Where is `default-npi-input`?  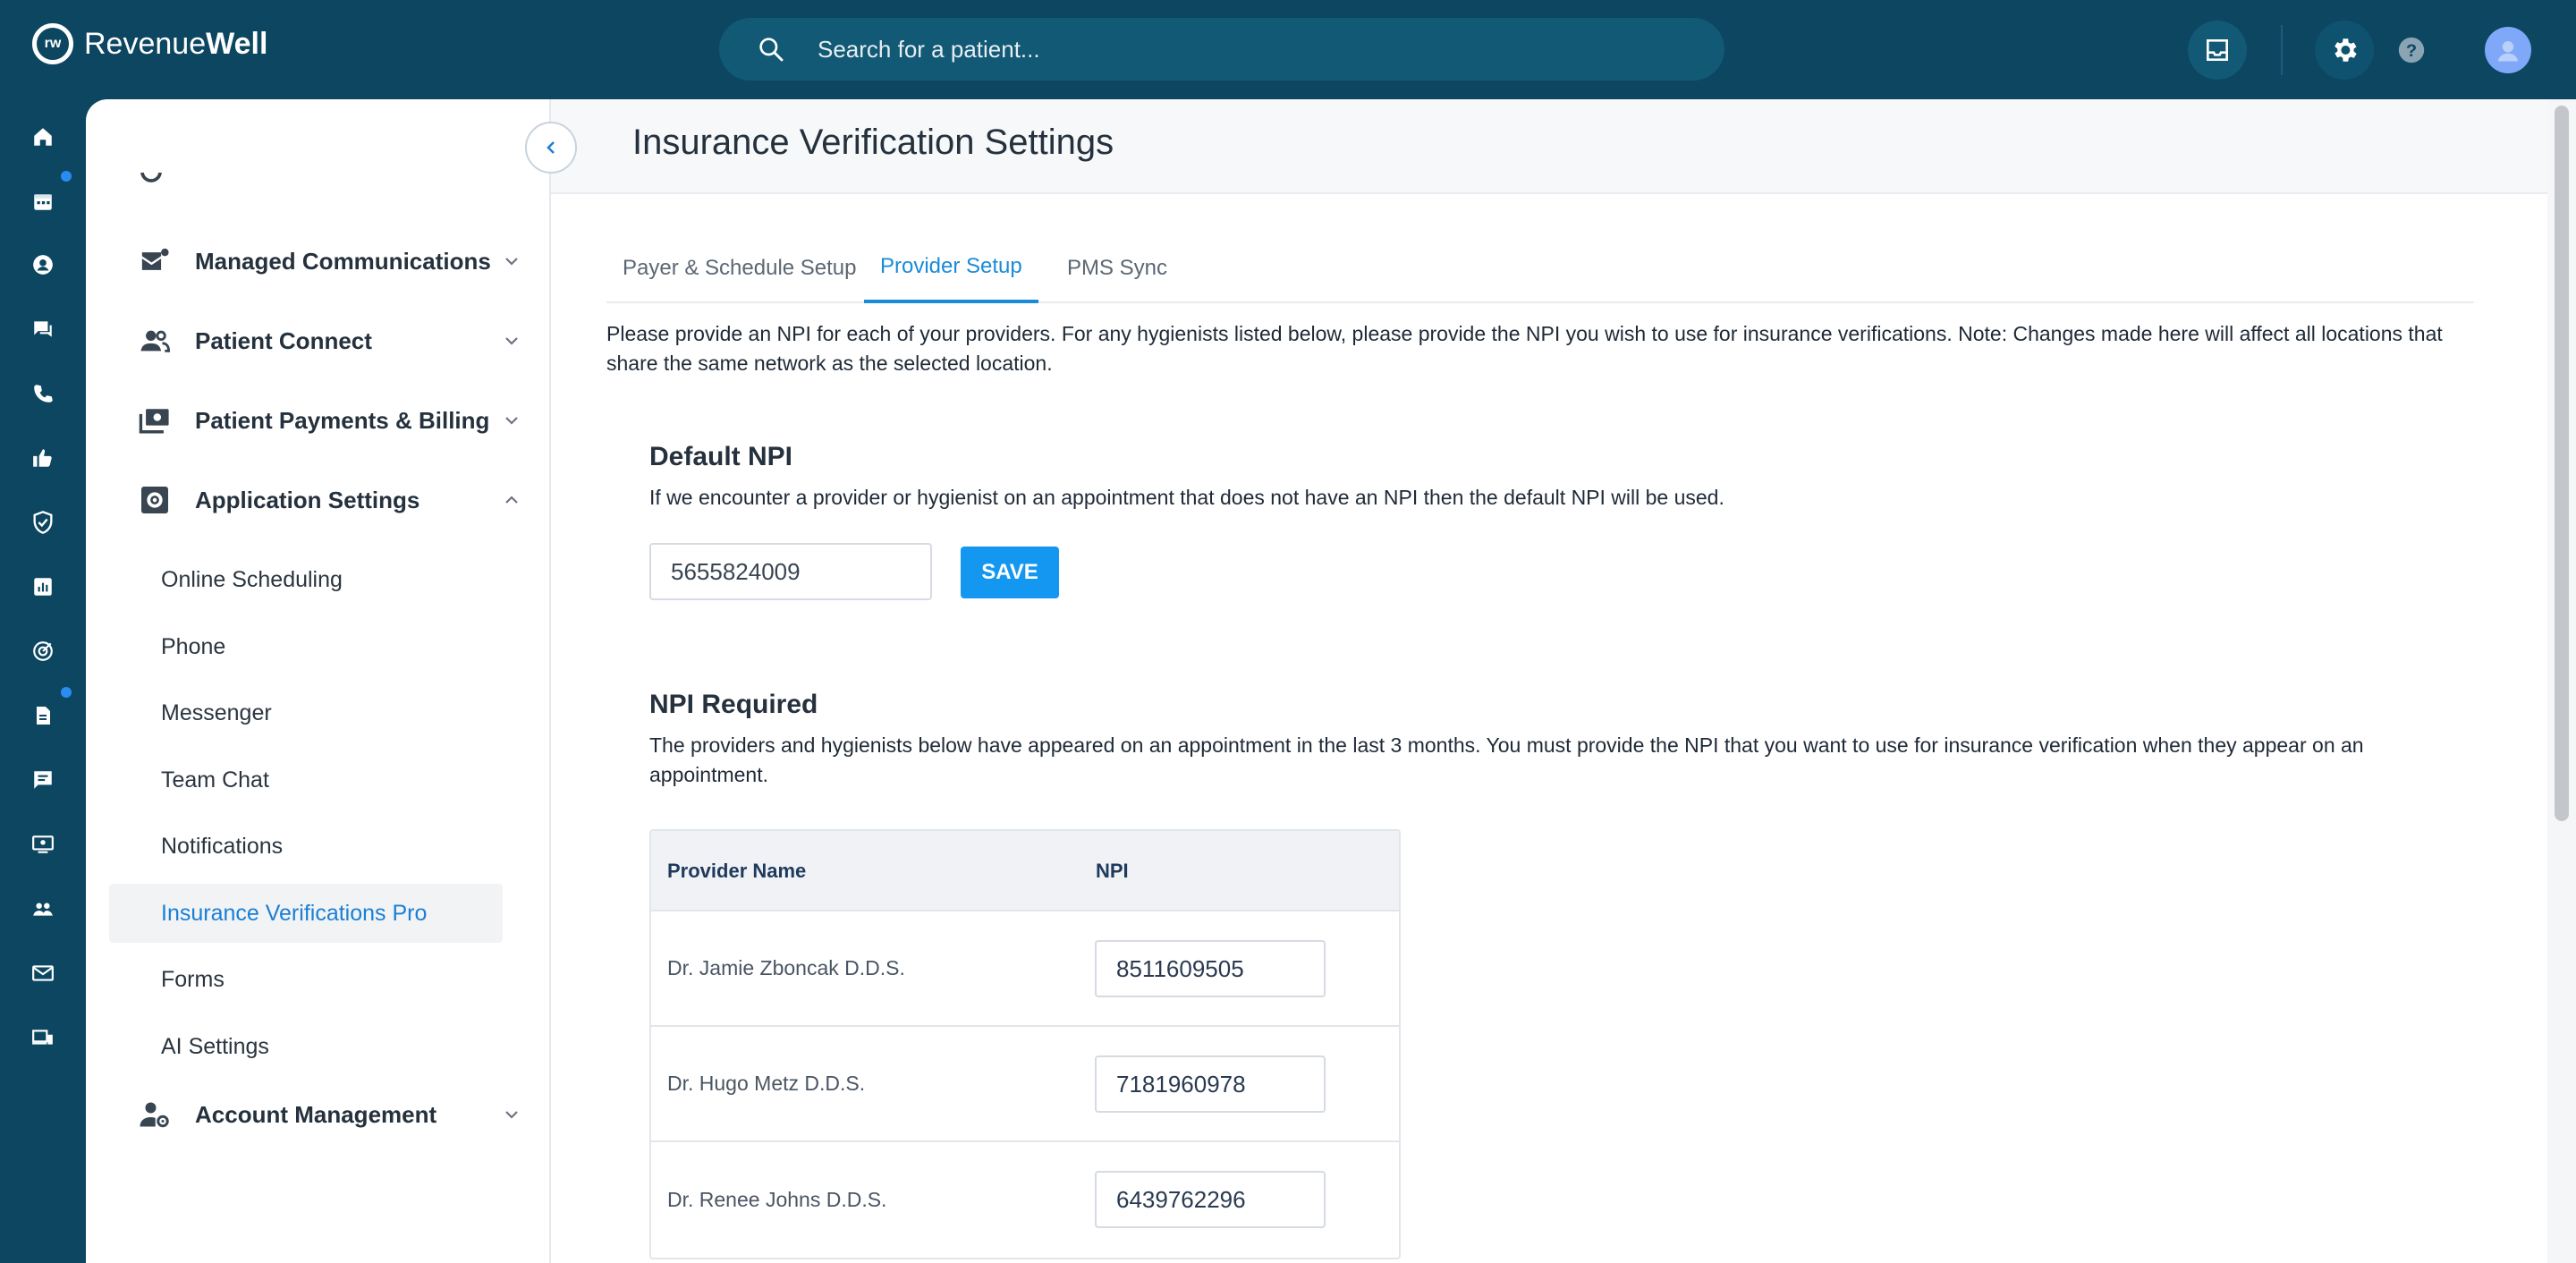
default-npi-input is located at coordinates (790, 571).